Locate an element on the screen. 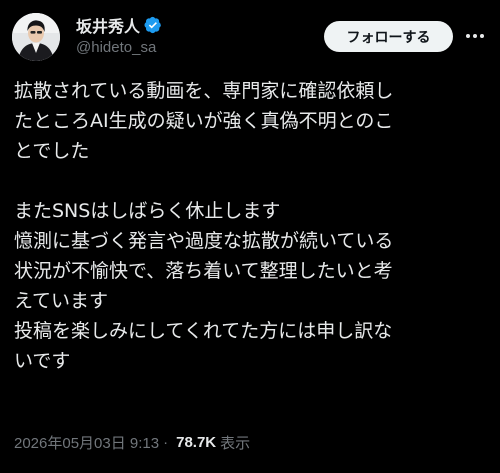 The width and height of the screenshot is (500, 473). avatar is located at coordinates (36, 37).